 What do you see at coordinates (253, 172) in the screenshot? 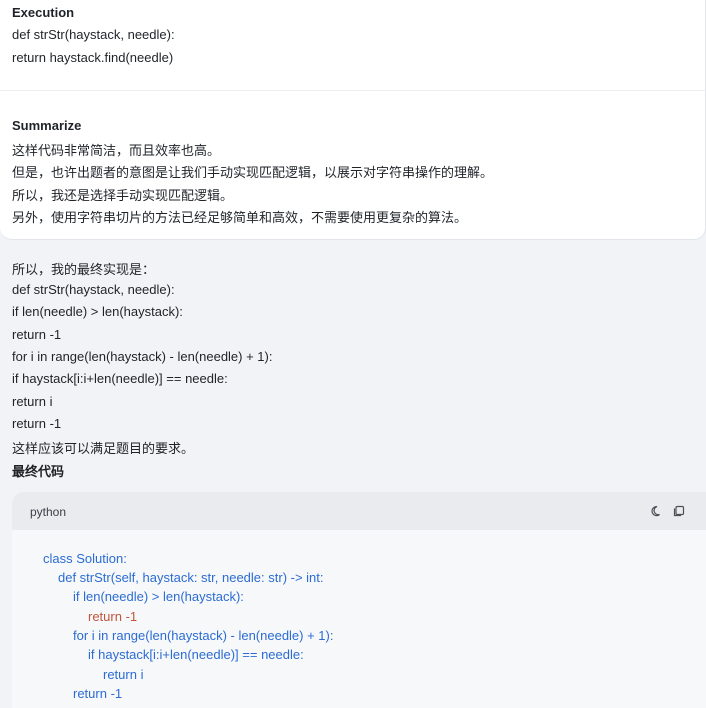
I see `summarize-line: 但是，也许出题者的意图是让我们手动实现匹配逻辑，以展示对字符串操作的理解。` at bounding box center [253, 172].